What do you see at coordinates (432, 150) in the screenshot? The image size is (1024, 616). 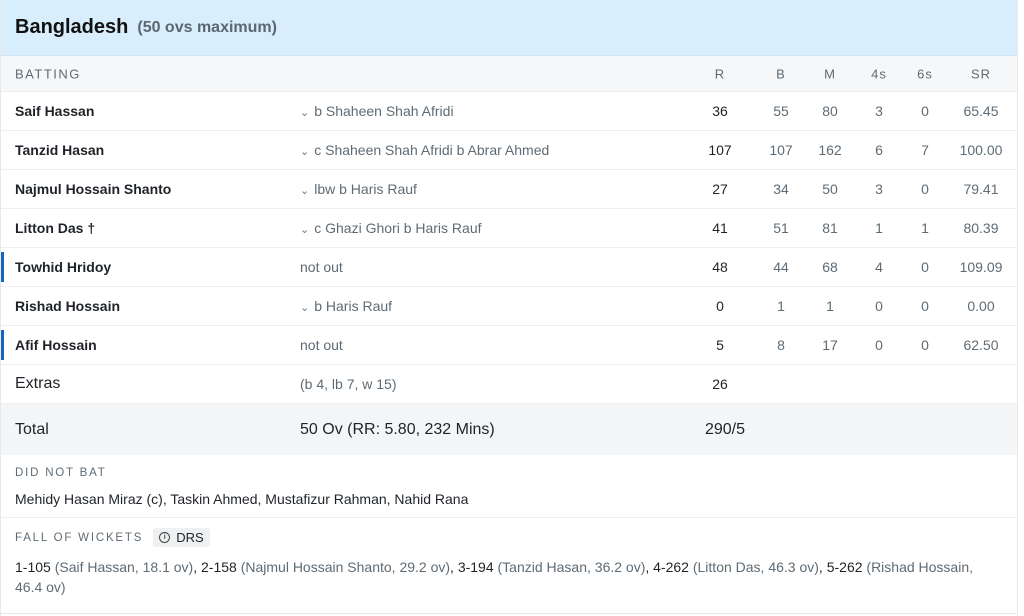 I see `dismissal-text: c Shaheen Shah Afridi b Abrar Ahmed` at bounding box center [432, 150].